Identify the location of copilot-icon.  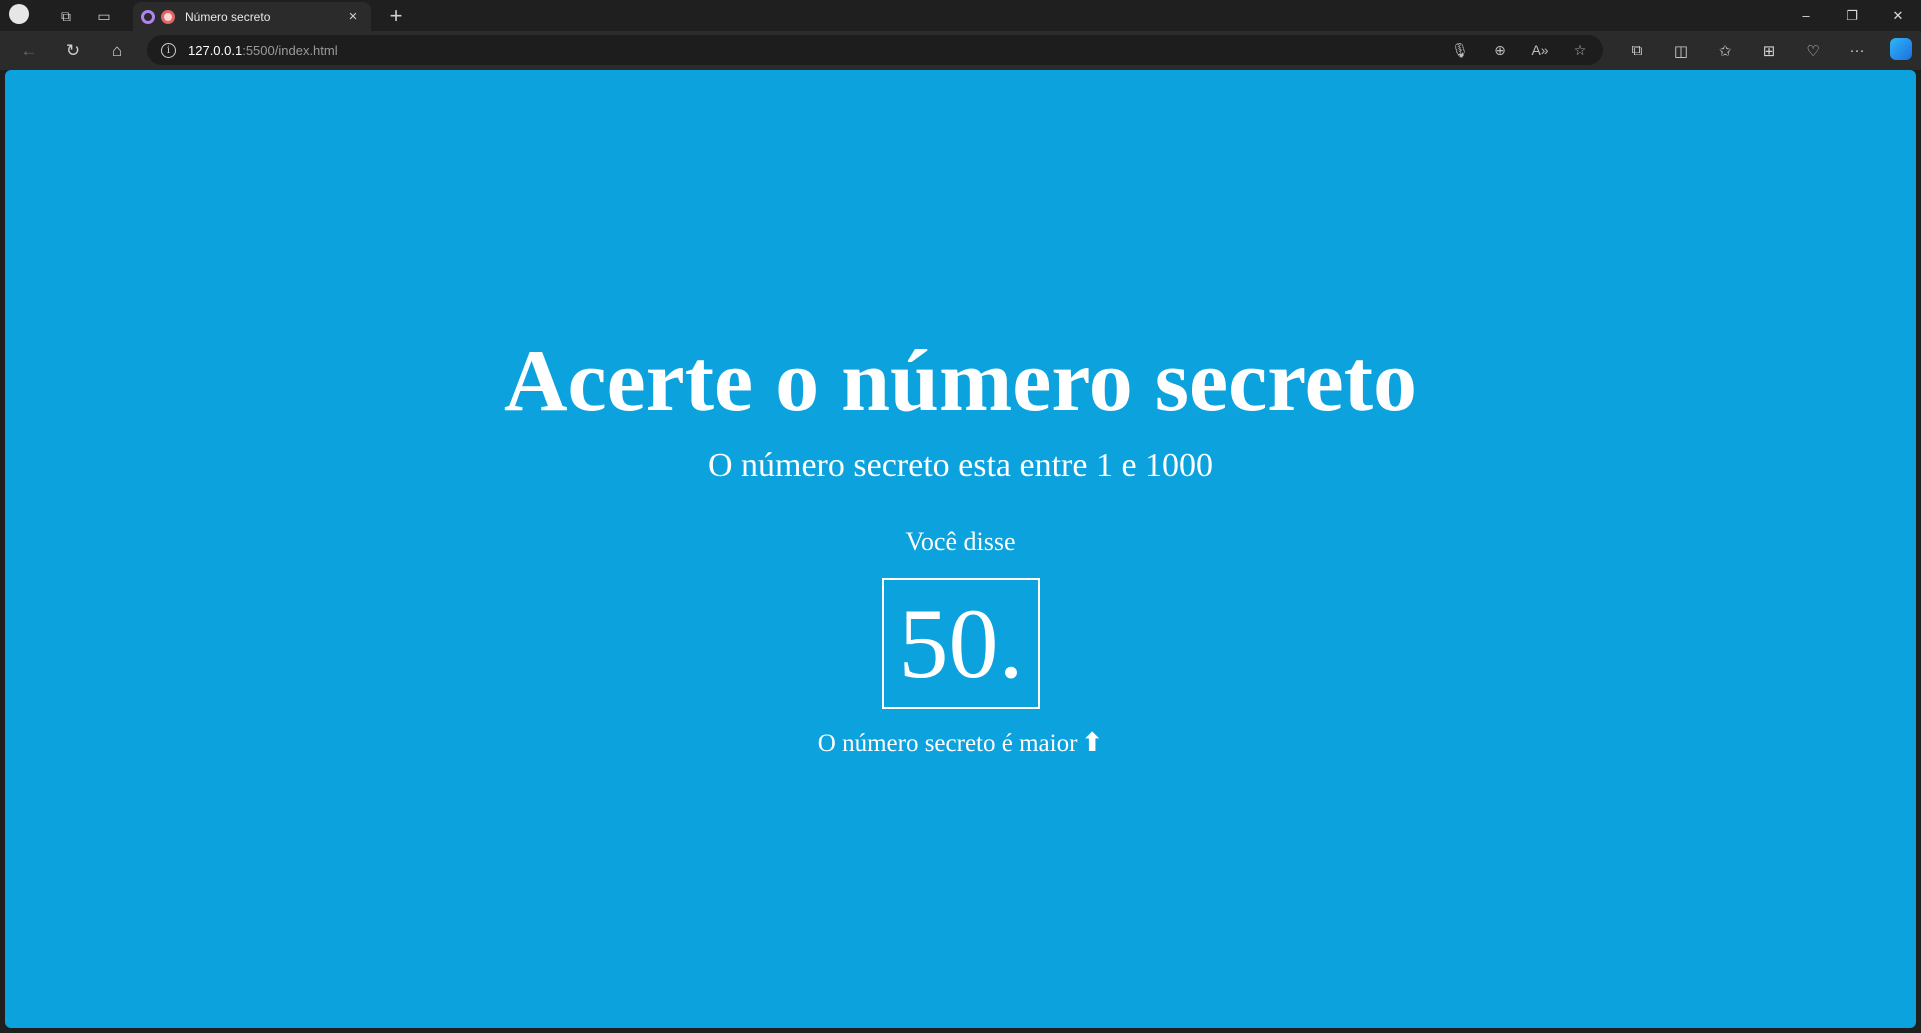
(1900, 50).